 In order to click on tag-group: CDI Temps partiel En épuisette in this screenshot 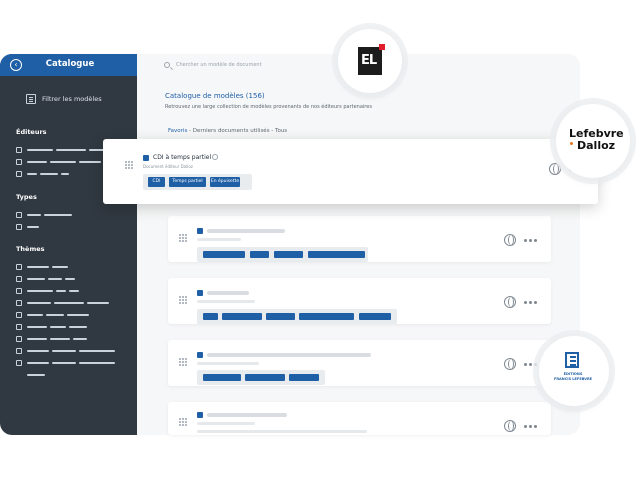, I will do `click(197, 182)`.